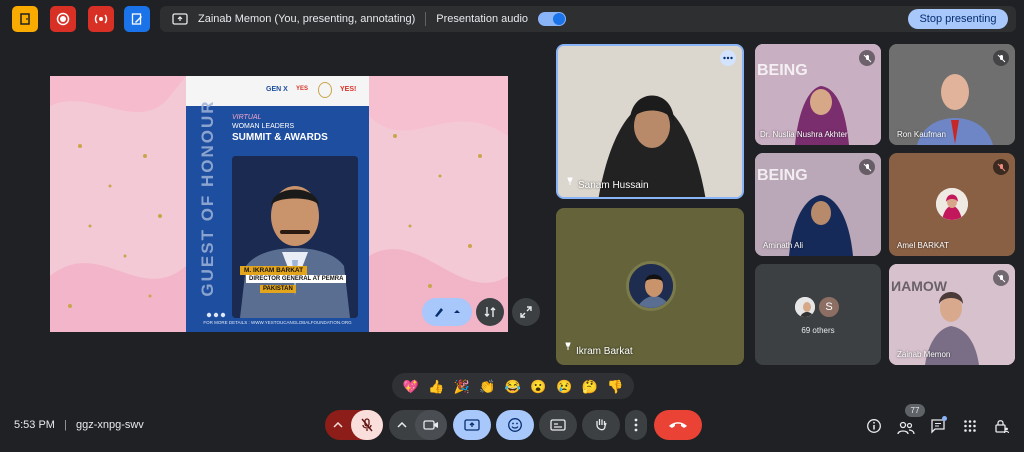  Describe the element at coordinates (818, 204) in the screenshot. I see `participant-tile: BEING Aminath Ali` at that location.